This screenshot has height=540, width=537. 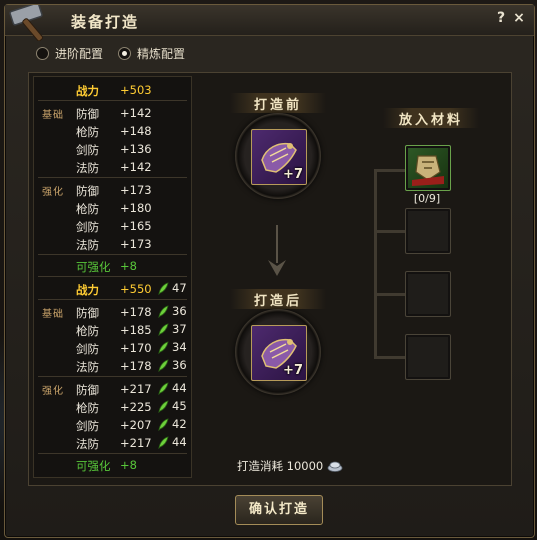 What do you see at coordinates (112, 366) in the screenshot?
I see `stat-row: 法防 +178 36` at bounding box center [112, 366].